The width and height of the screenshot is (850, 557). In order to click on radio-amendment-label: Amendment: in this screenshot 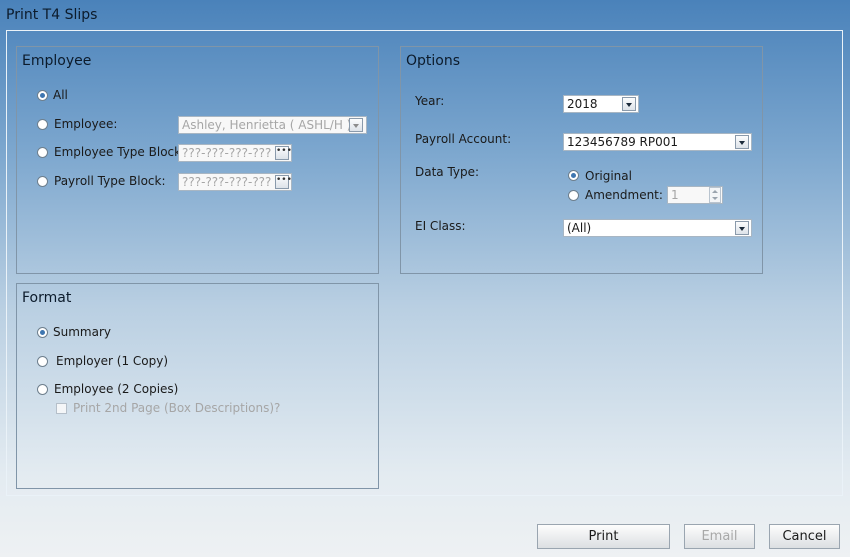, I will do `click(624, 195)`.